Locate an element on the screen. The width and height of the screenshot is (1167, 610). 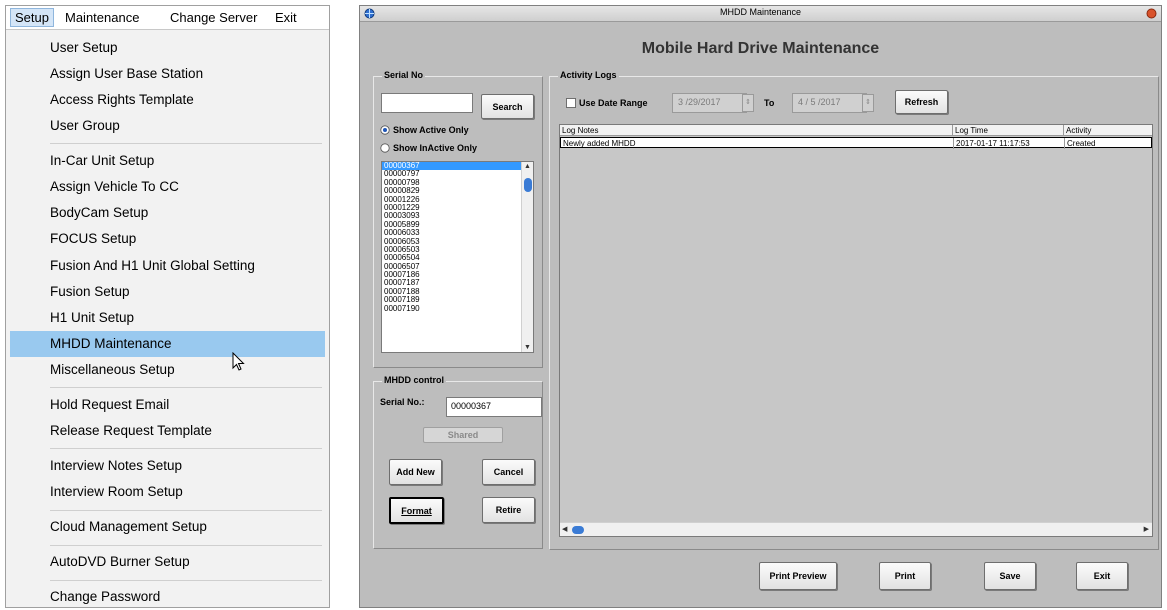
use-date-range-checkbox: Use Date Range is located at coordinates (607, 103).